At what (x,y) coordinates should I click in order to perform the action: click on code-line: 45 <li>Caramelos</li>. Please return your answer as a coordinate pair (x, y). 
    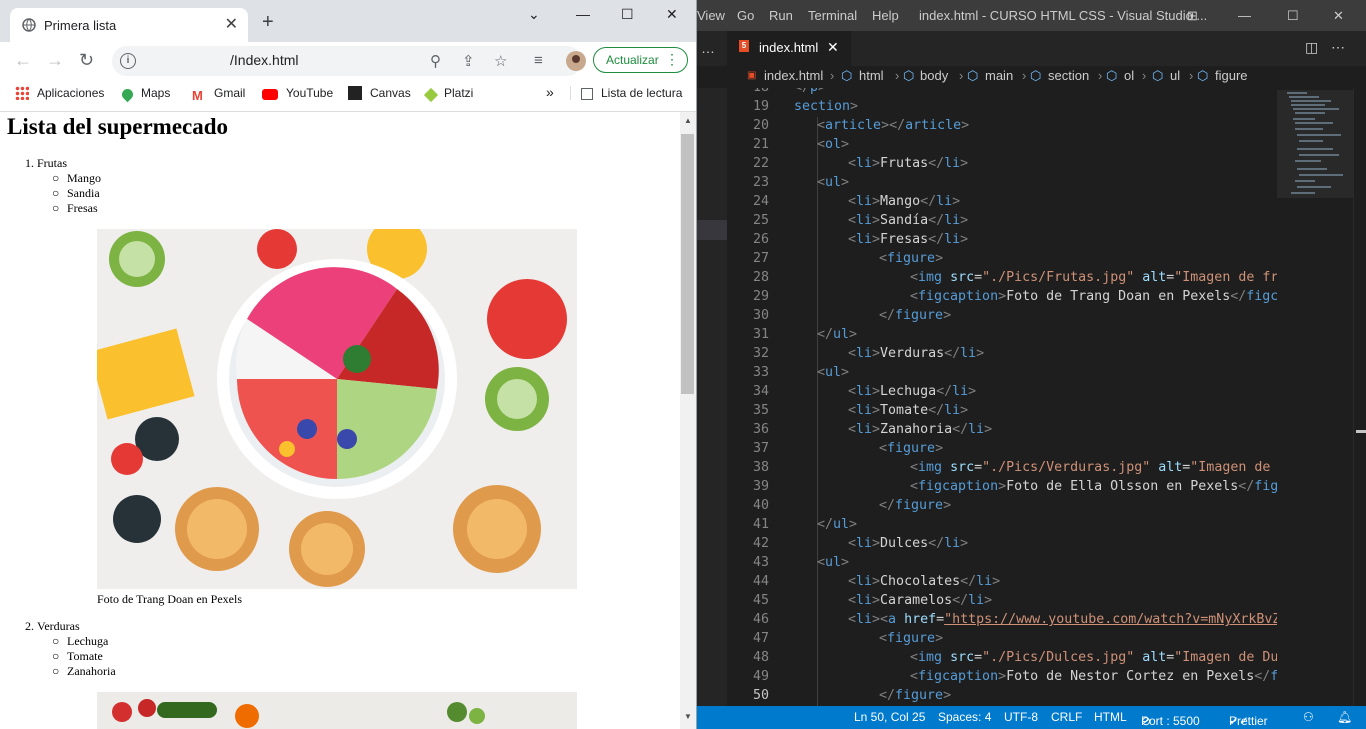
    Looking at the image, I should click on (1002, 600).